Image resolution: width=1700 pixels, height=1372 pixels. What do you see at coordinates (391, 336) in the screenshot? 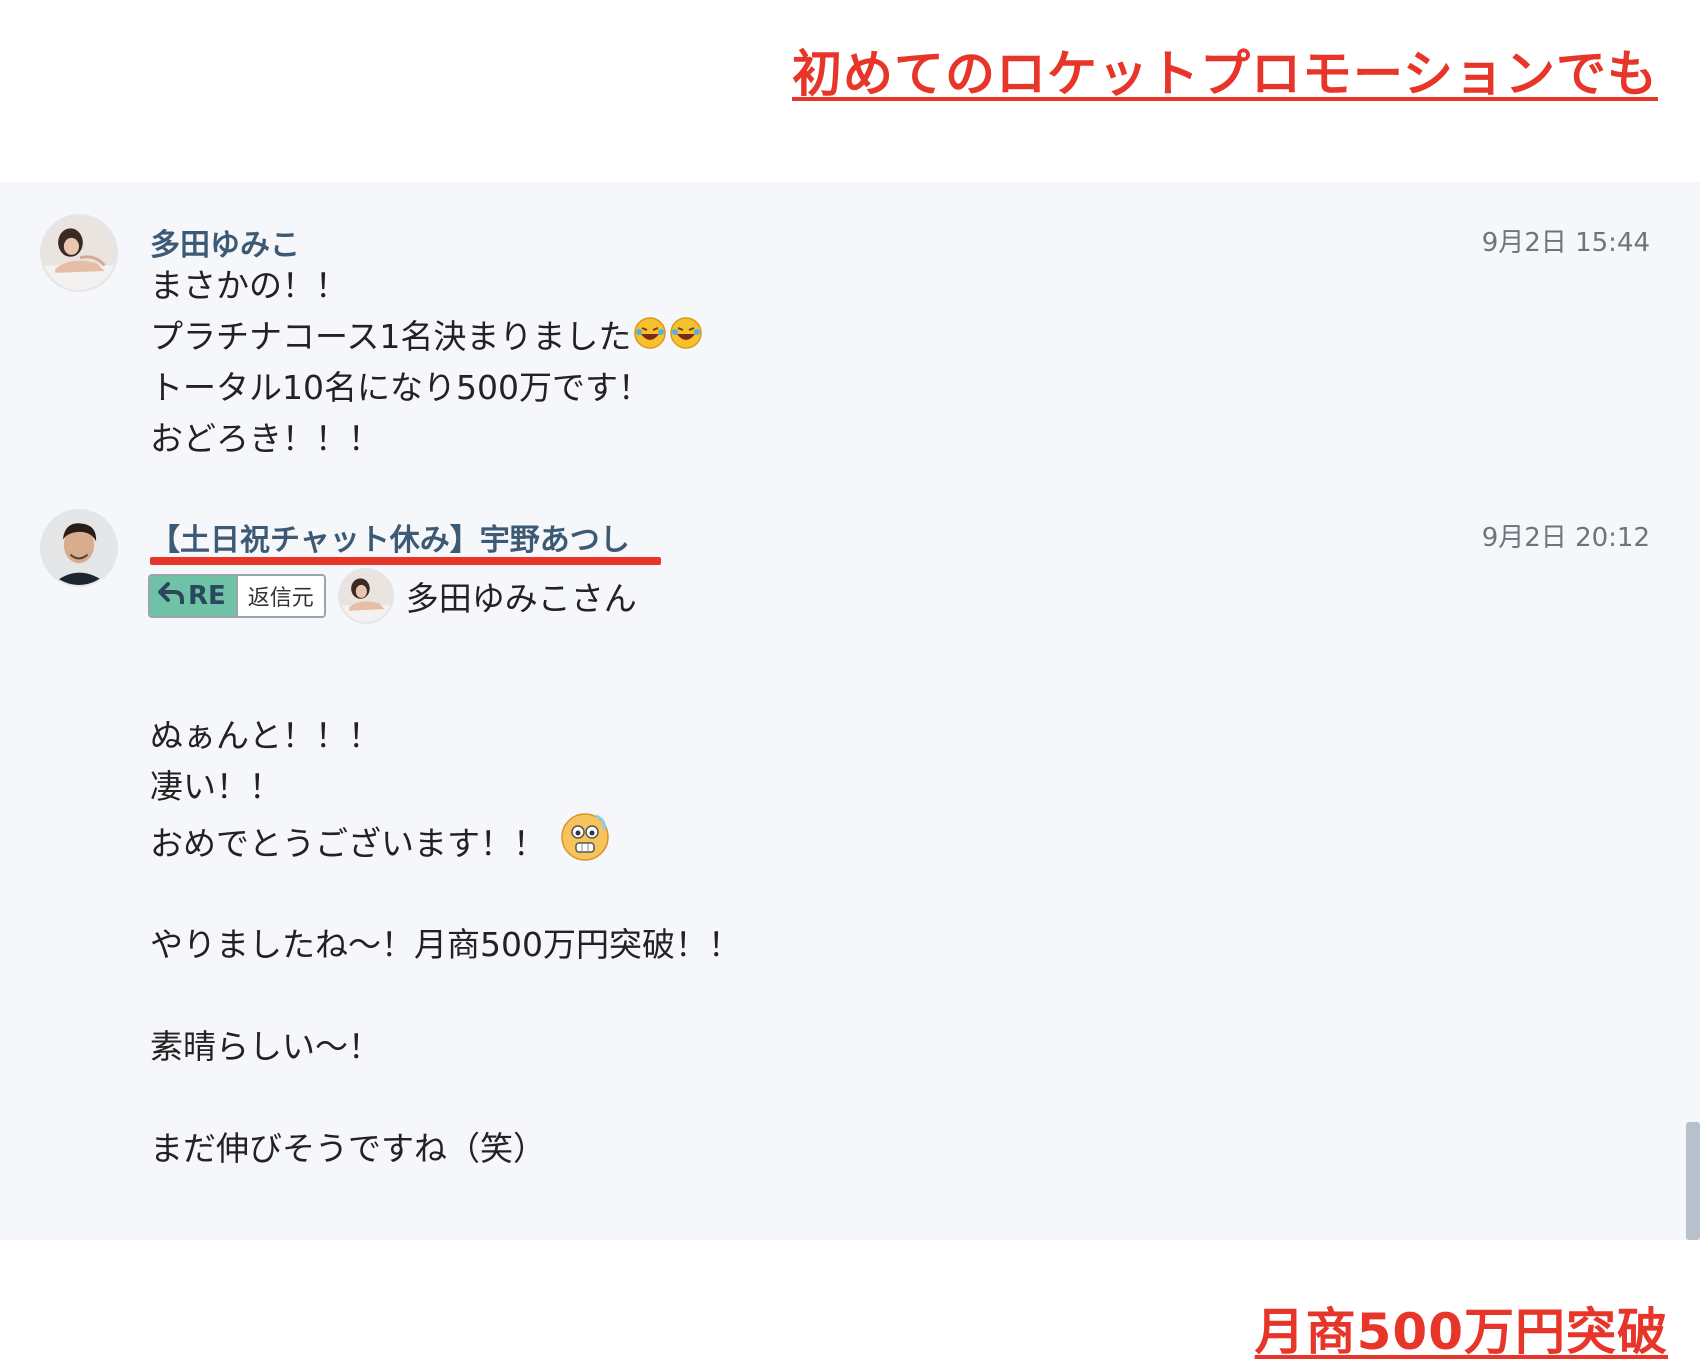
I see `message-line-text: プラチナコース1名決まりました` at bounding box center [391, 336].